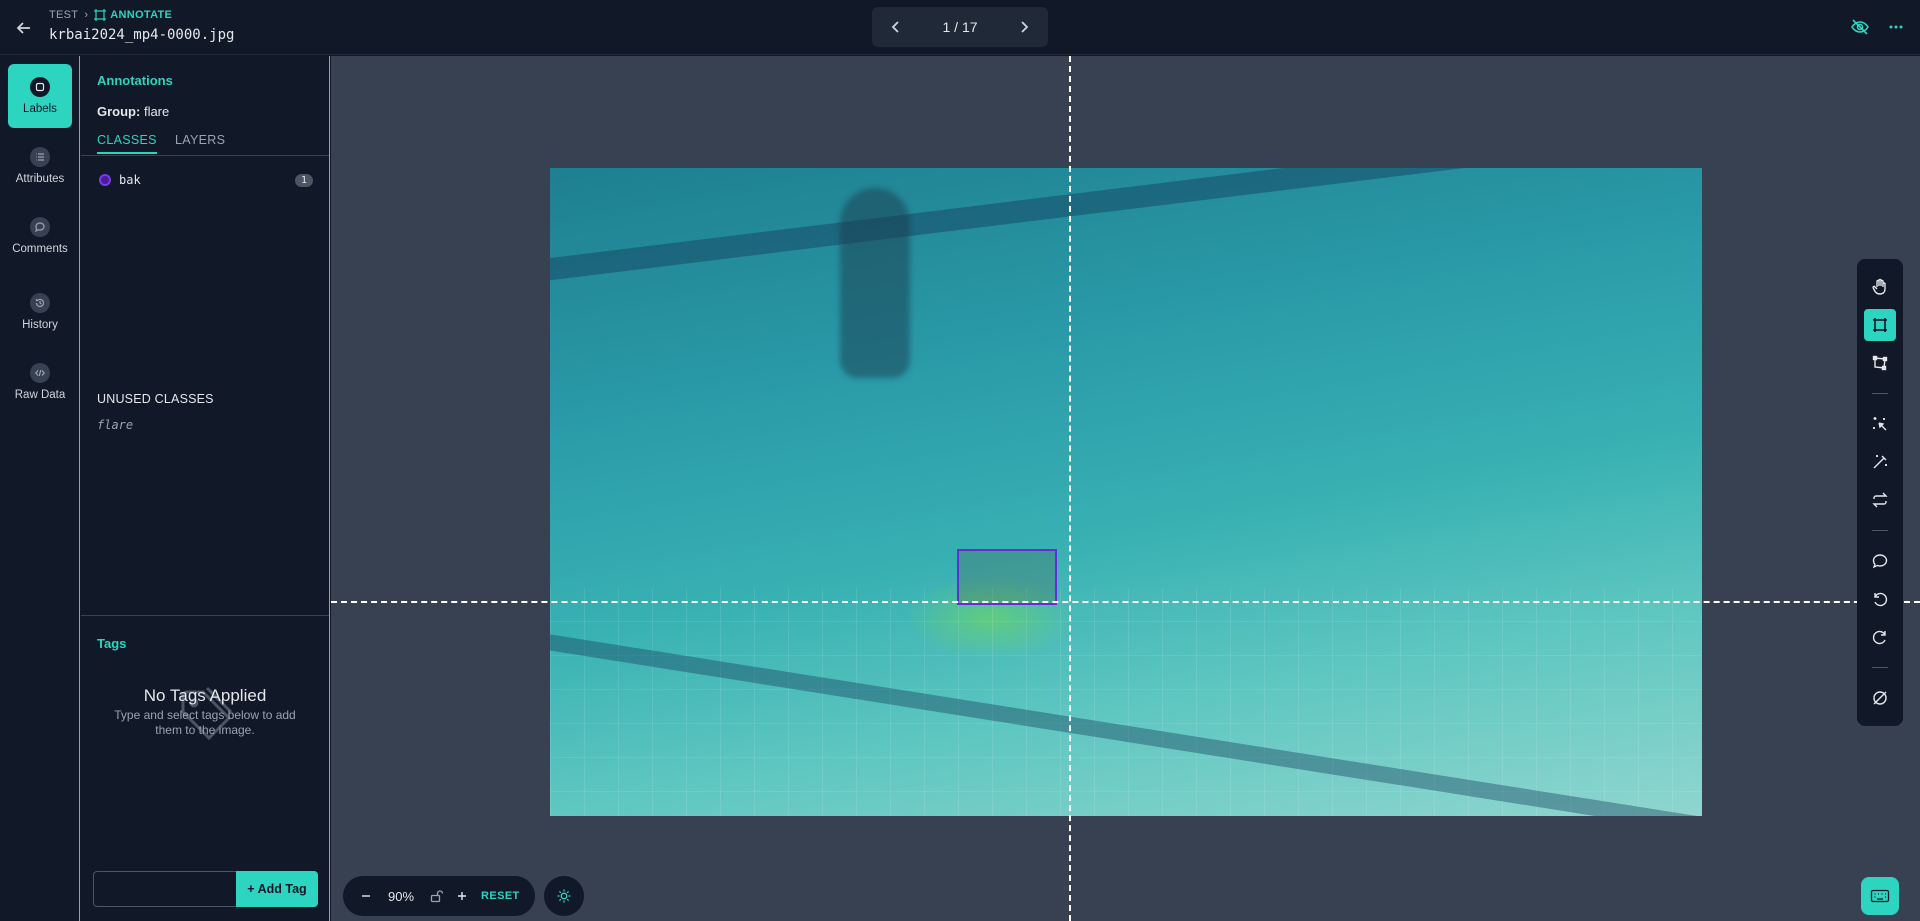  What do you see at coordinates (251, 889) in the screenshot?
I see `plus-icon: +` at bounding box center [251, 889].